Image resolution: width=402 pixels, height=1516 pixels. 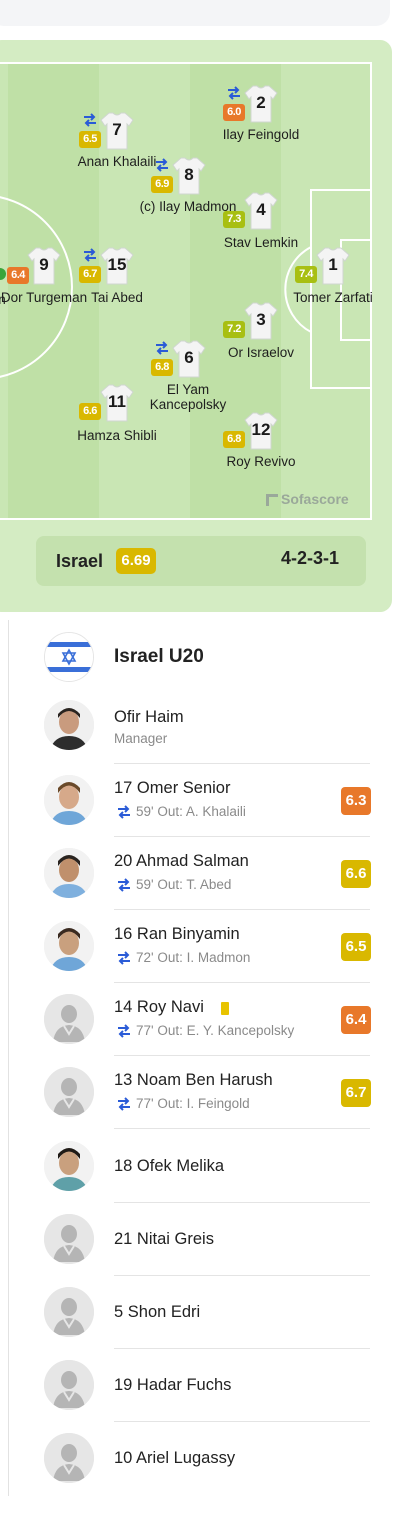 I want to click on player-rating-badge: 6.9, so click(x=162, y=184).